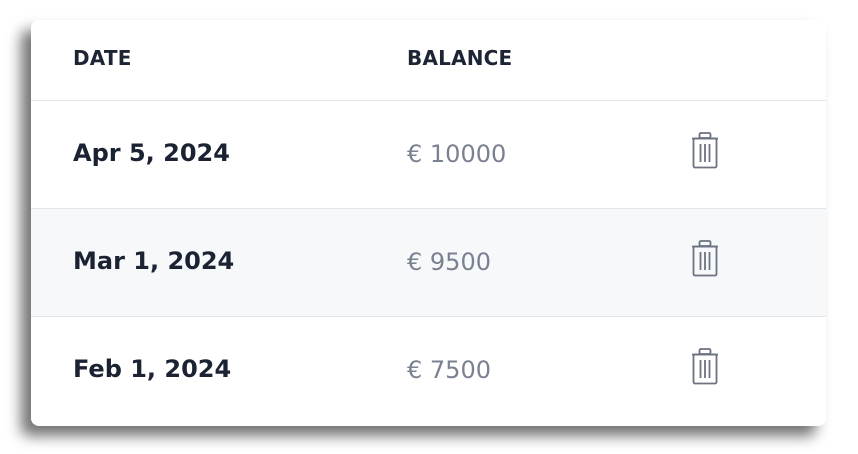 The image size is (858, 454). Describe the element at coordinates (151, 153) in the screenshot. I see `row-date: Apr 5, 2024` at that location.